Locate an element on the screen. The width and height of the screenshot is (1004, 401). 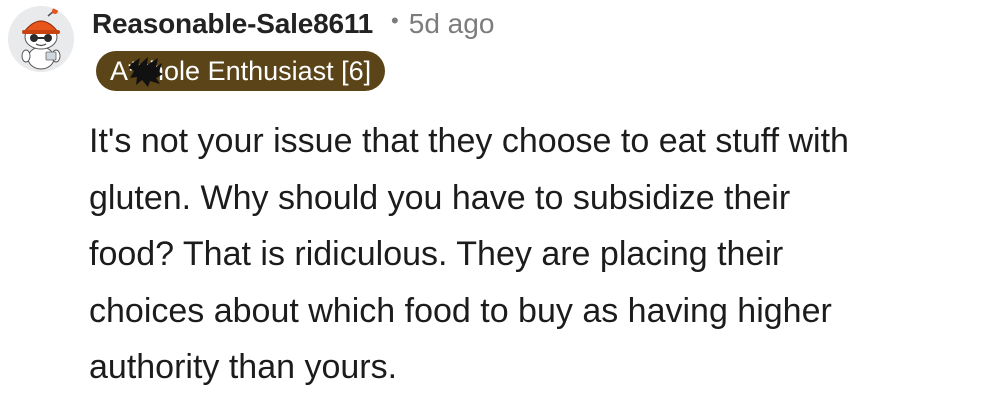
snoo-avatar-icon is located at coordinates (41, 39).